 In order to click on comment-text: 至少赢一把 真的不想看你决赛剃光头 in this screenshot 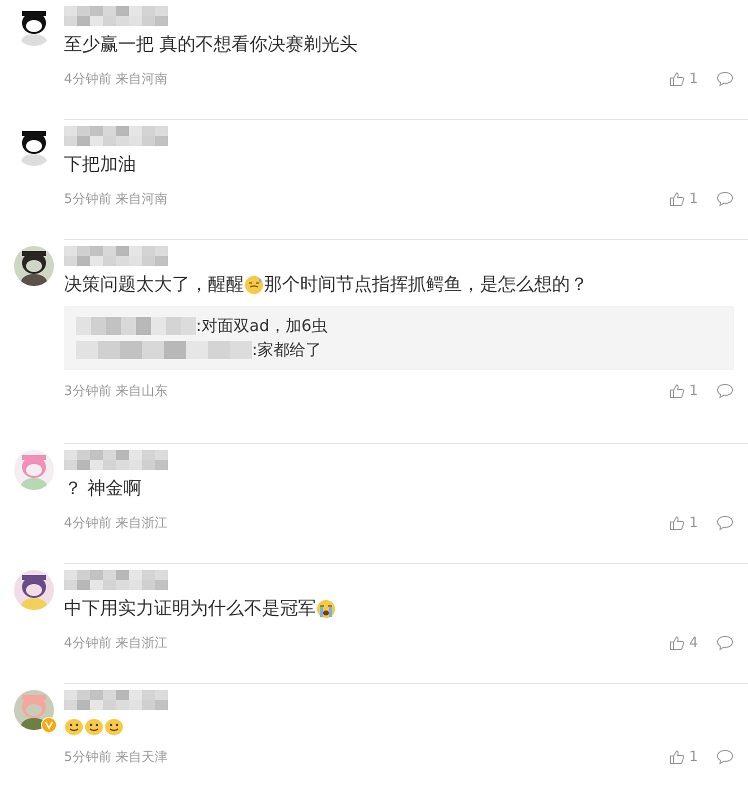, I will do `click(211, 45)`.